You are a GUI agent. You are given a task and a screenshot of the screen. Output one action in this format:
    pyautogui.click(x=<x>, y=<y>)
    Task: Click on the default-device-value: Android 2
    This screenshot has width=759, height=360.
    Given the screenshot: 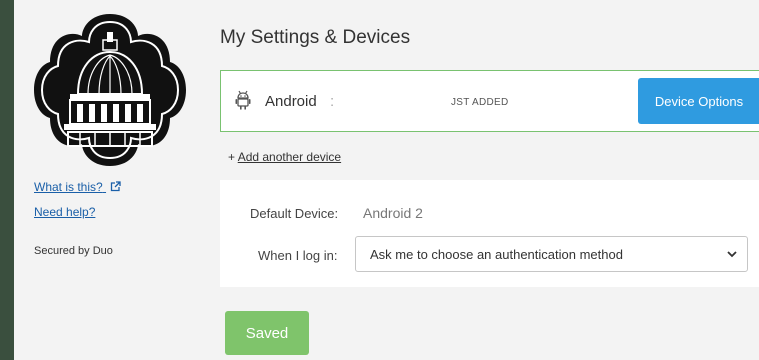 What is the action you would take?
    pyautogui.click(x=393, y=213)
    